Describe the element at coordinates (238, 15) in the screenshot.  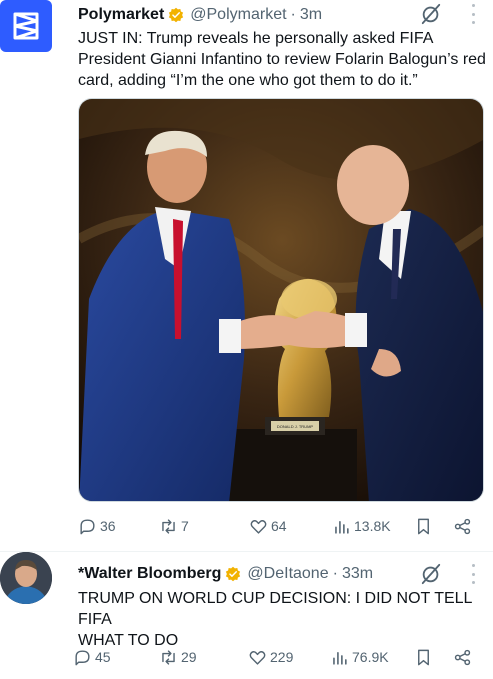
I see `author-handle: @Polymarket` at that location.